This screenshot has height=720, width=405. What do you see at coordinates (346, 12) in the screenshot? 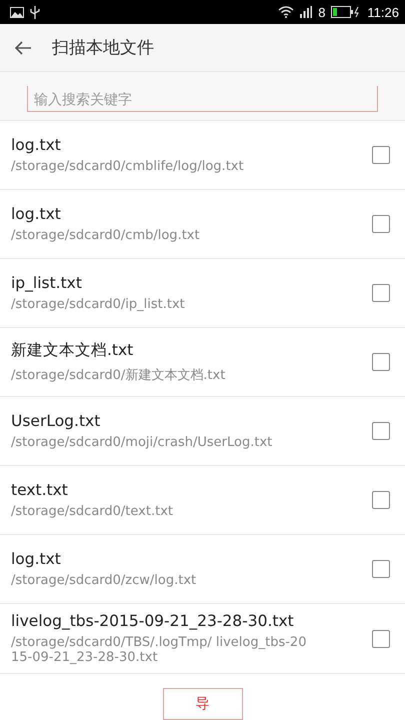
I see `battery-charging-icon` at bounding box center [346, 12].